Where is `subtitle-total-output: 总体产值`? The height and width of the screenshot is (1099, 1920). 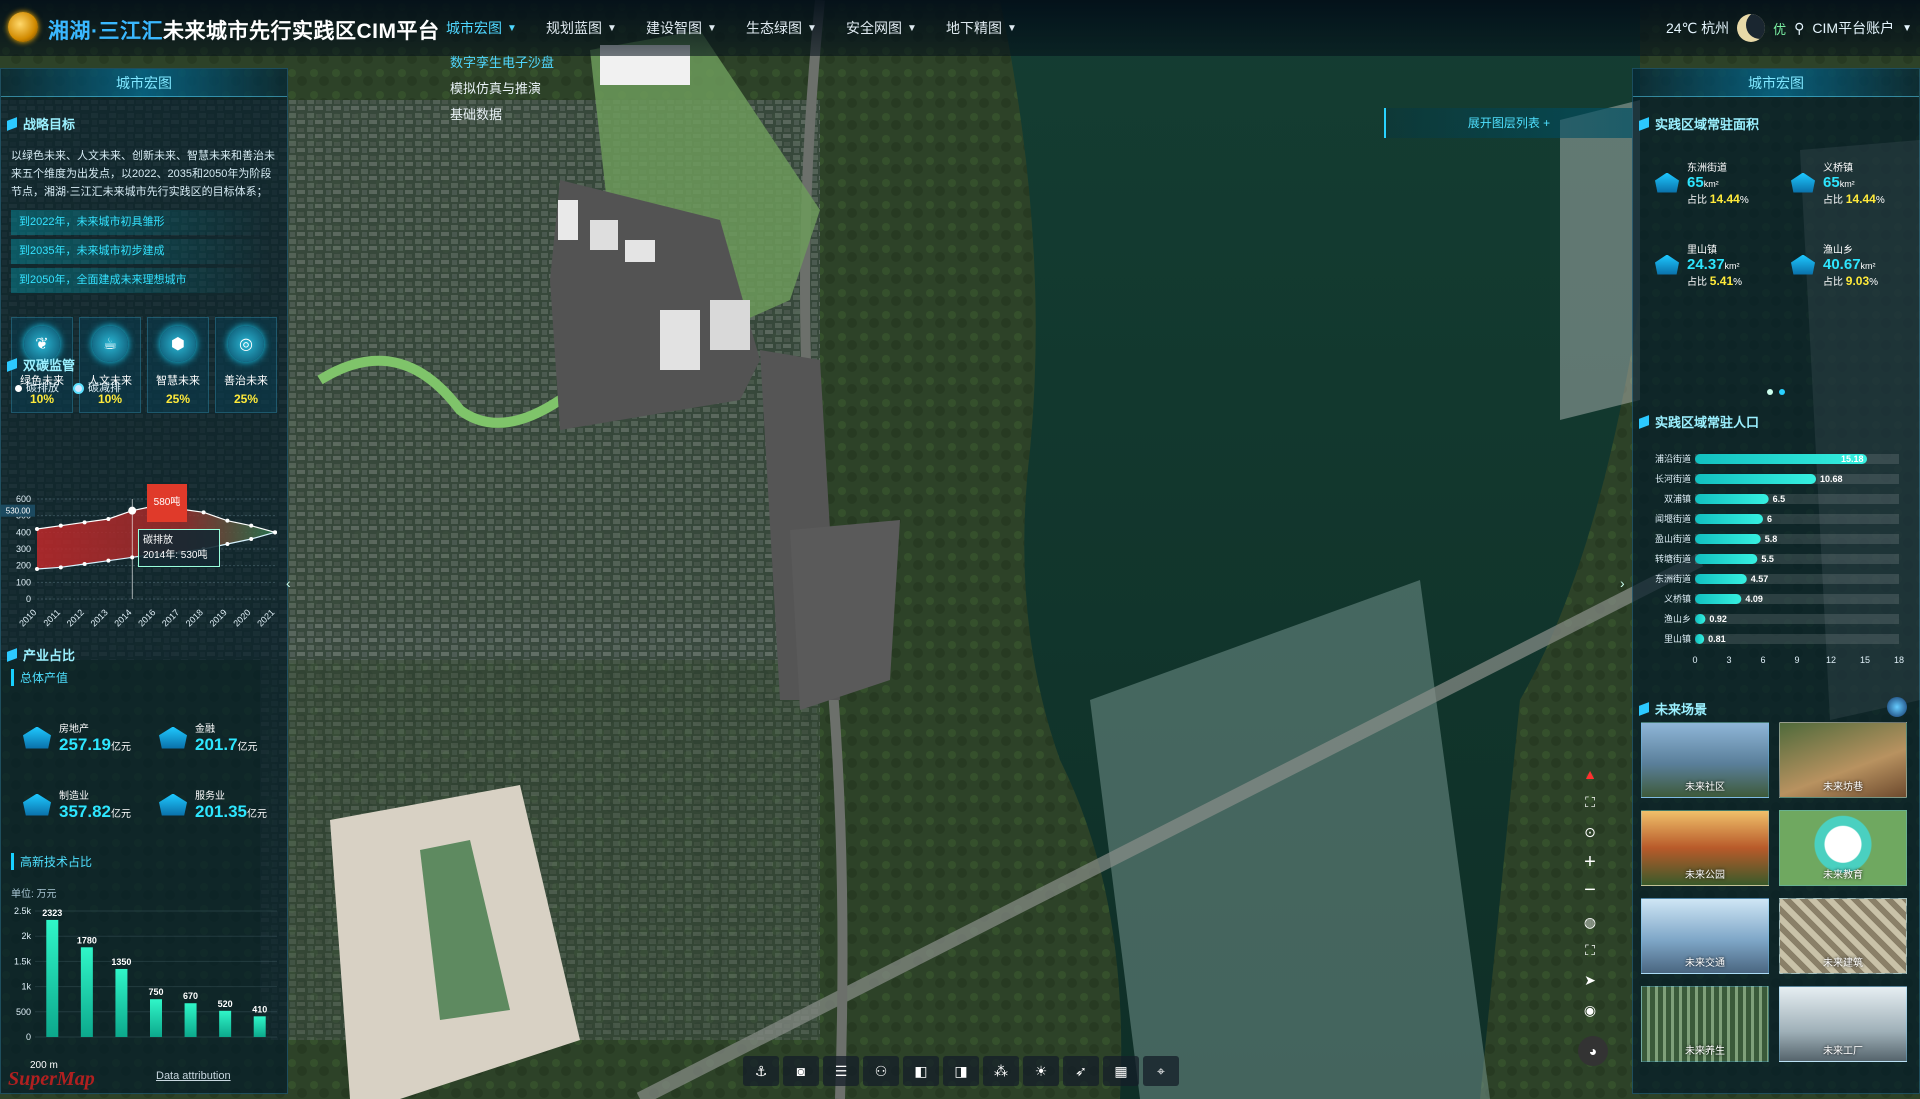 subtitle-total-output: 总体产值 is located at coordinates (39, 677).